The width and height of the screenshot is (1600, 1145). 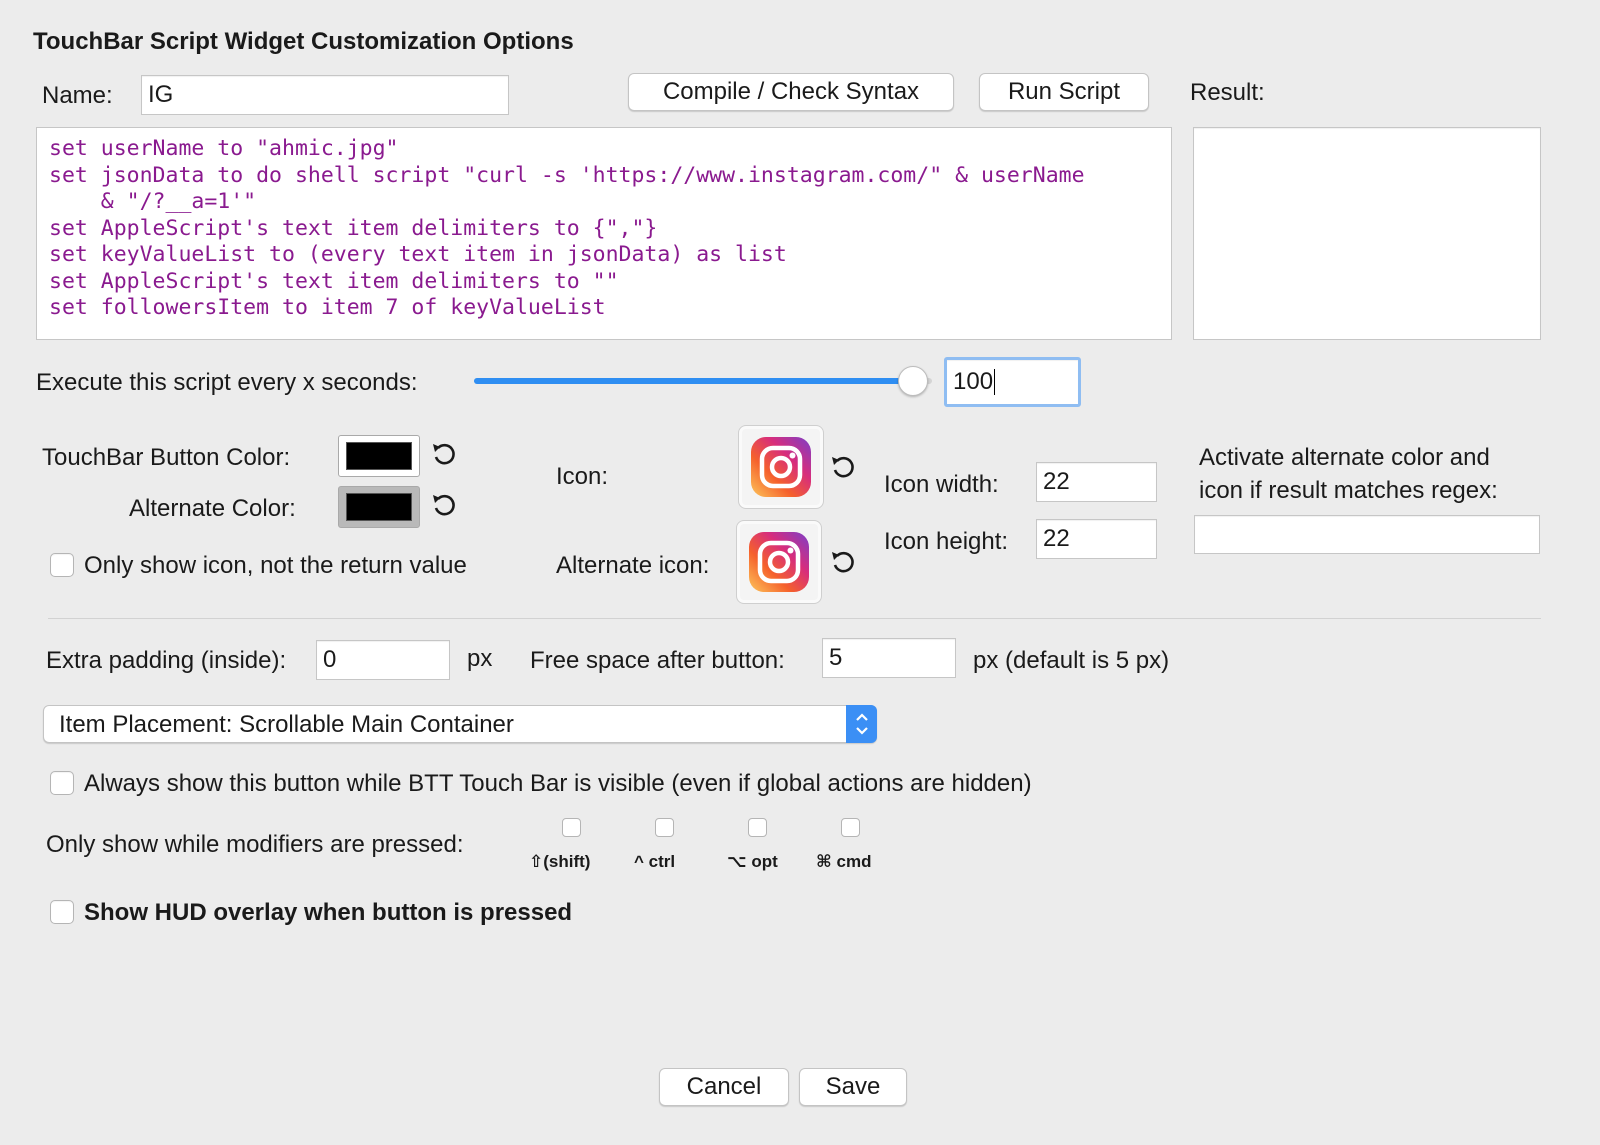 What do you see at coordinates (227, 382) in the screenshot?
I see `execute-label: Execute this script every x seconds:` at bounding box center [227, 382].